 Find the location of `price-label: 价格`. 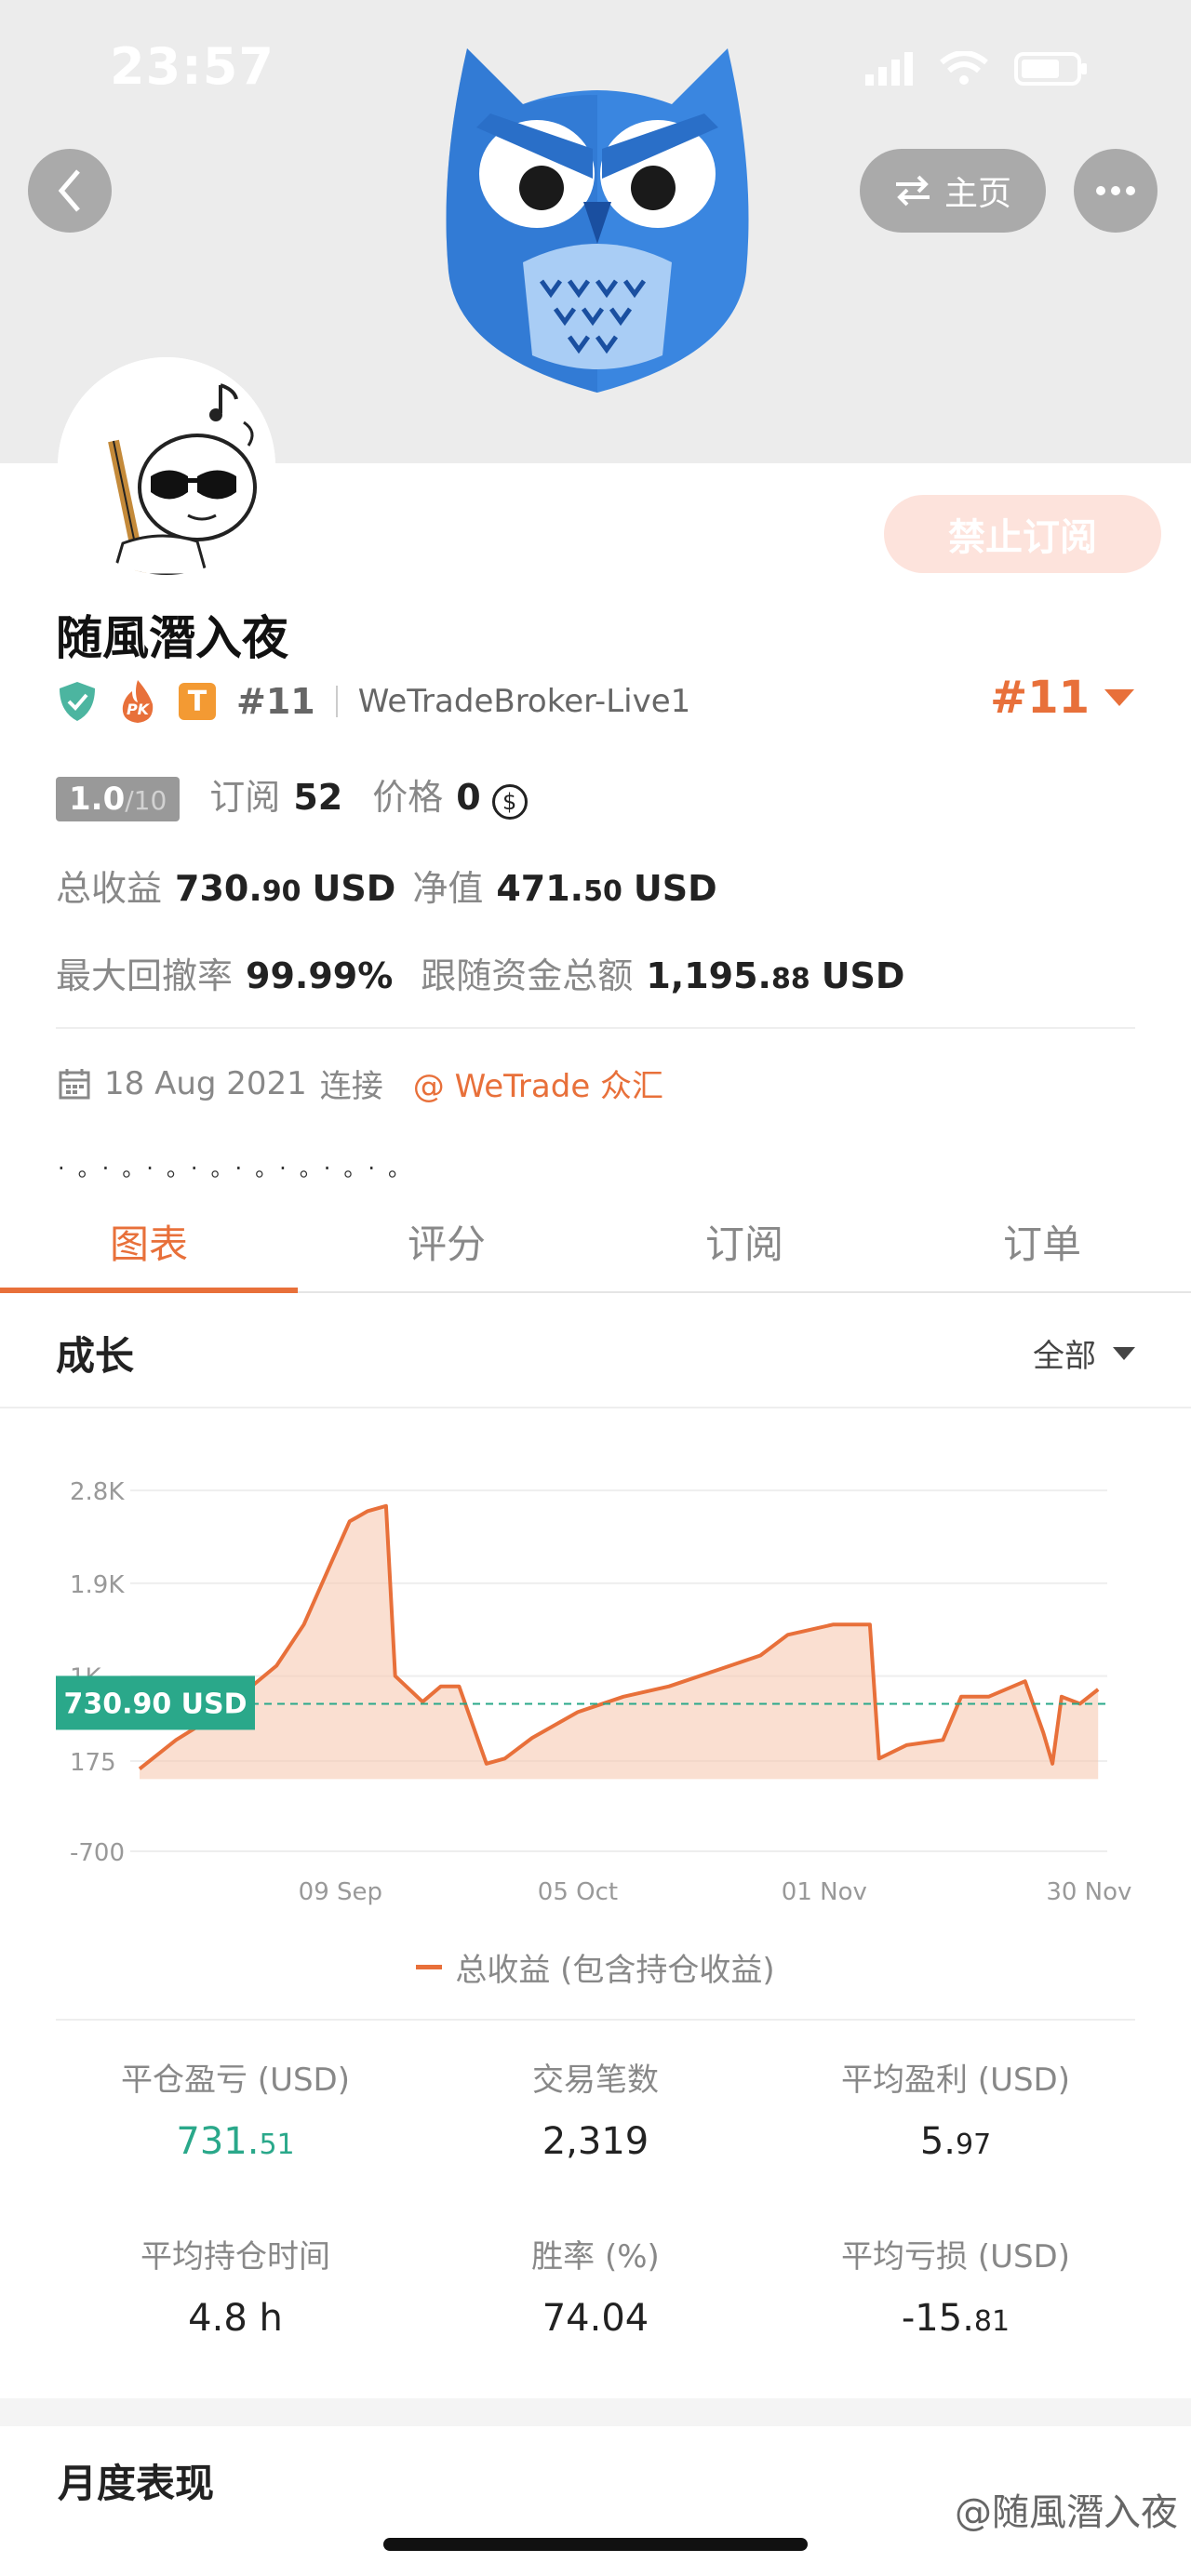

price-label: 价格 is located at coordinates (408, 797).